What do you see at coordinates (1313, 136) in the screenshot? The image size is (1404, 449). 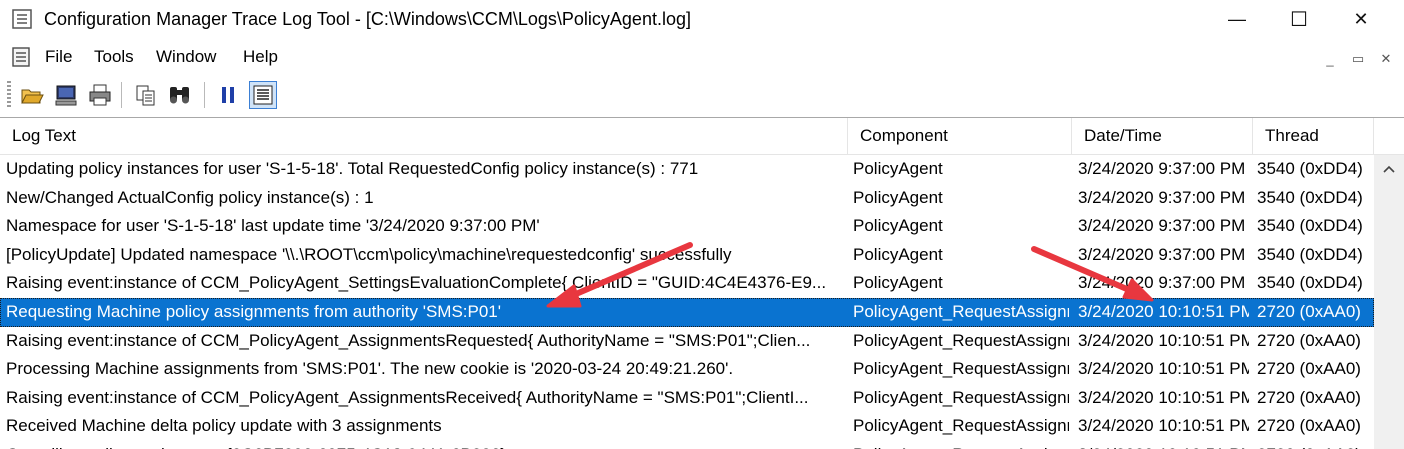 I see `column-header-thread: Thread` at bounding box center [1313, 136].